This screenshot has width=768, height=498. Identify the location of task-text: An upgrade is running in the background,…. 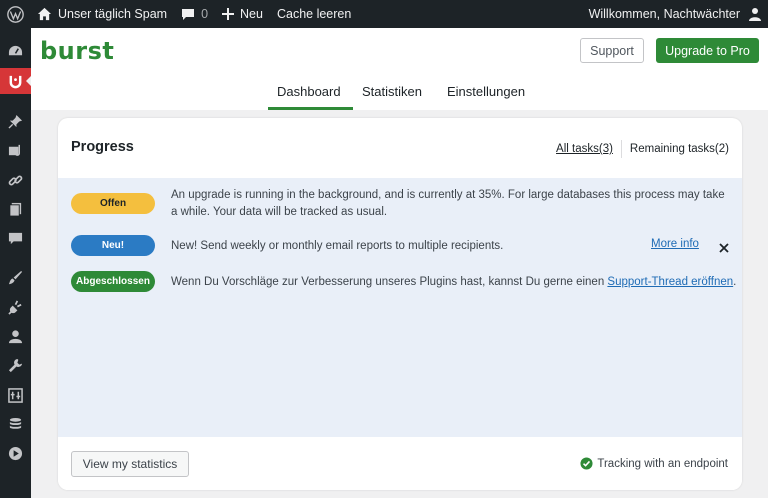
(448, 203).